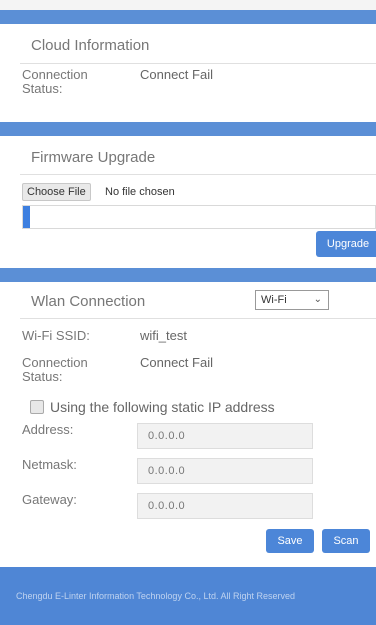 The image size is (376, 625). What do you see at coordinates (290, 541) in the screenshot?
I see `save-button: Save` at bounding box center [290, 541].